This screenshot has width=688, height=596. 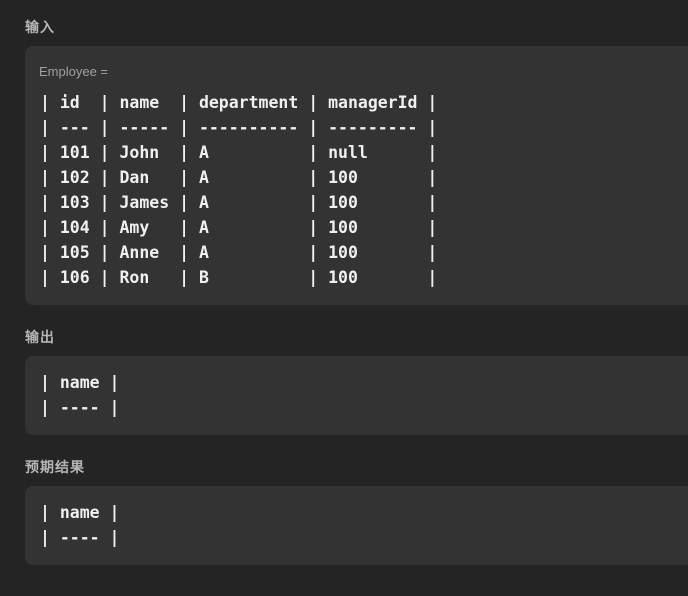 What do you see at coordinates (356, 395) in the screenshot?
I see `output-panel: | name | | ---- |` at bounding box center [356, 395].